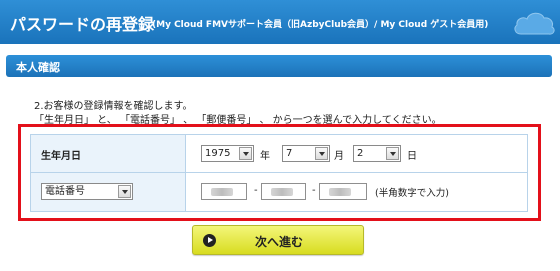 This screenshot has width=560, height=271. What do you see at coordinates (412, 156) in the screenshot?
I see `day-unit: 日` at bounding box center [412, 156].